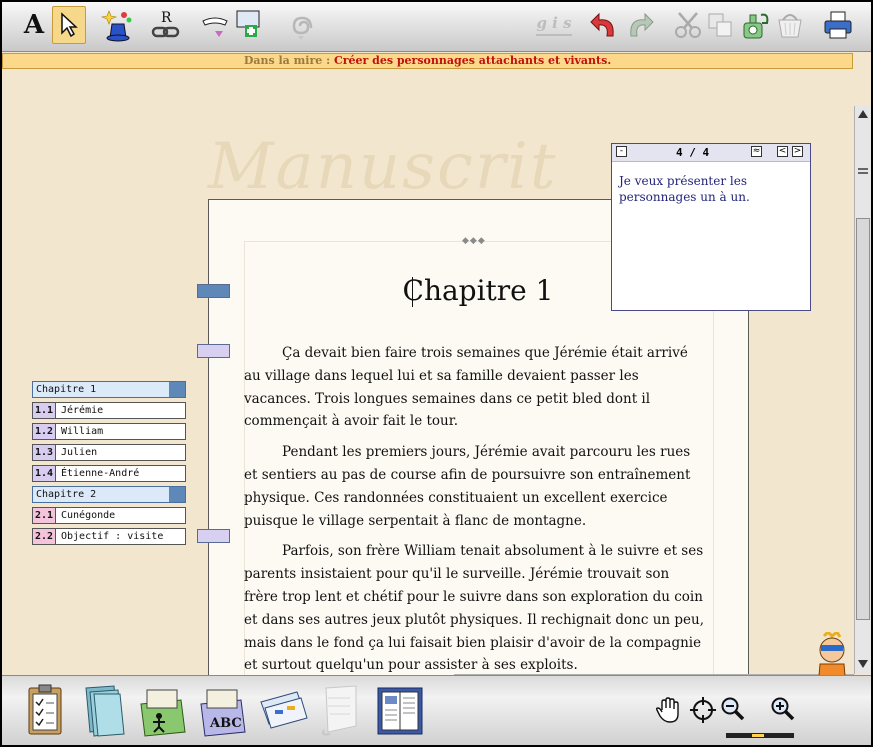 This screenshot has width=873, height=747. I want to click on crosshair-icon, so click(703, 710).